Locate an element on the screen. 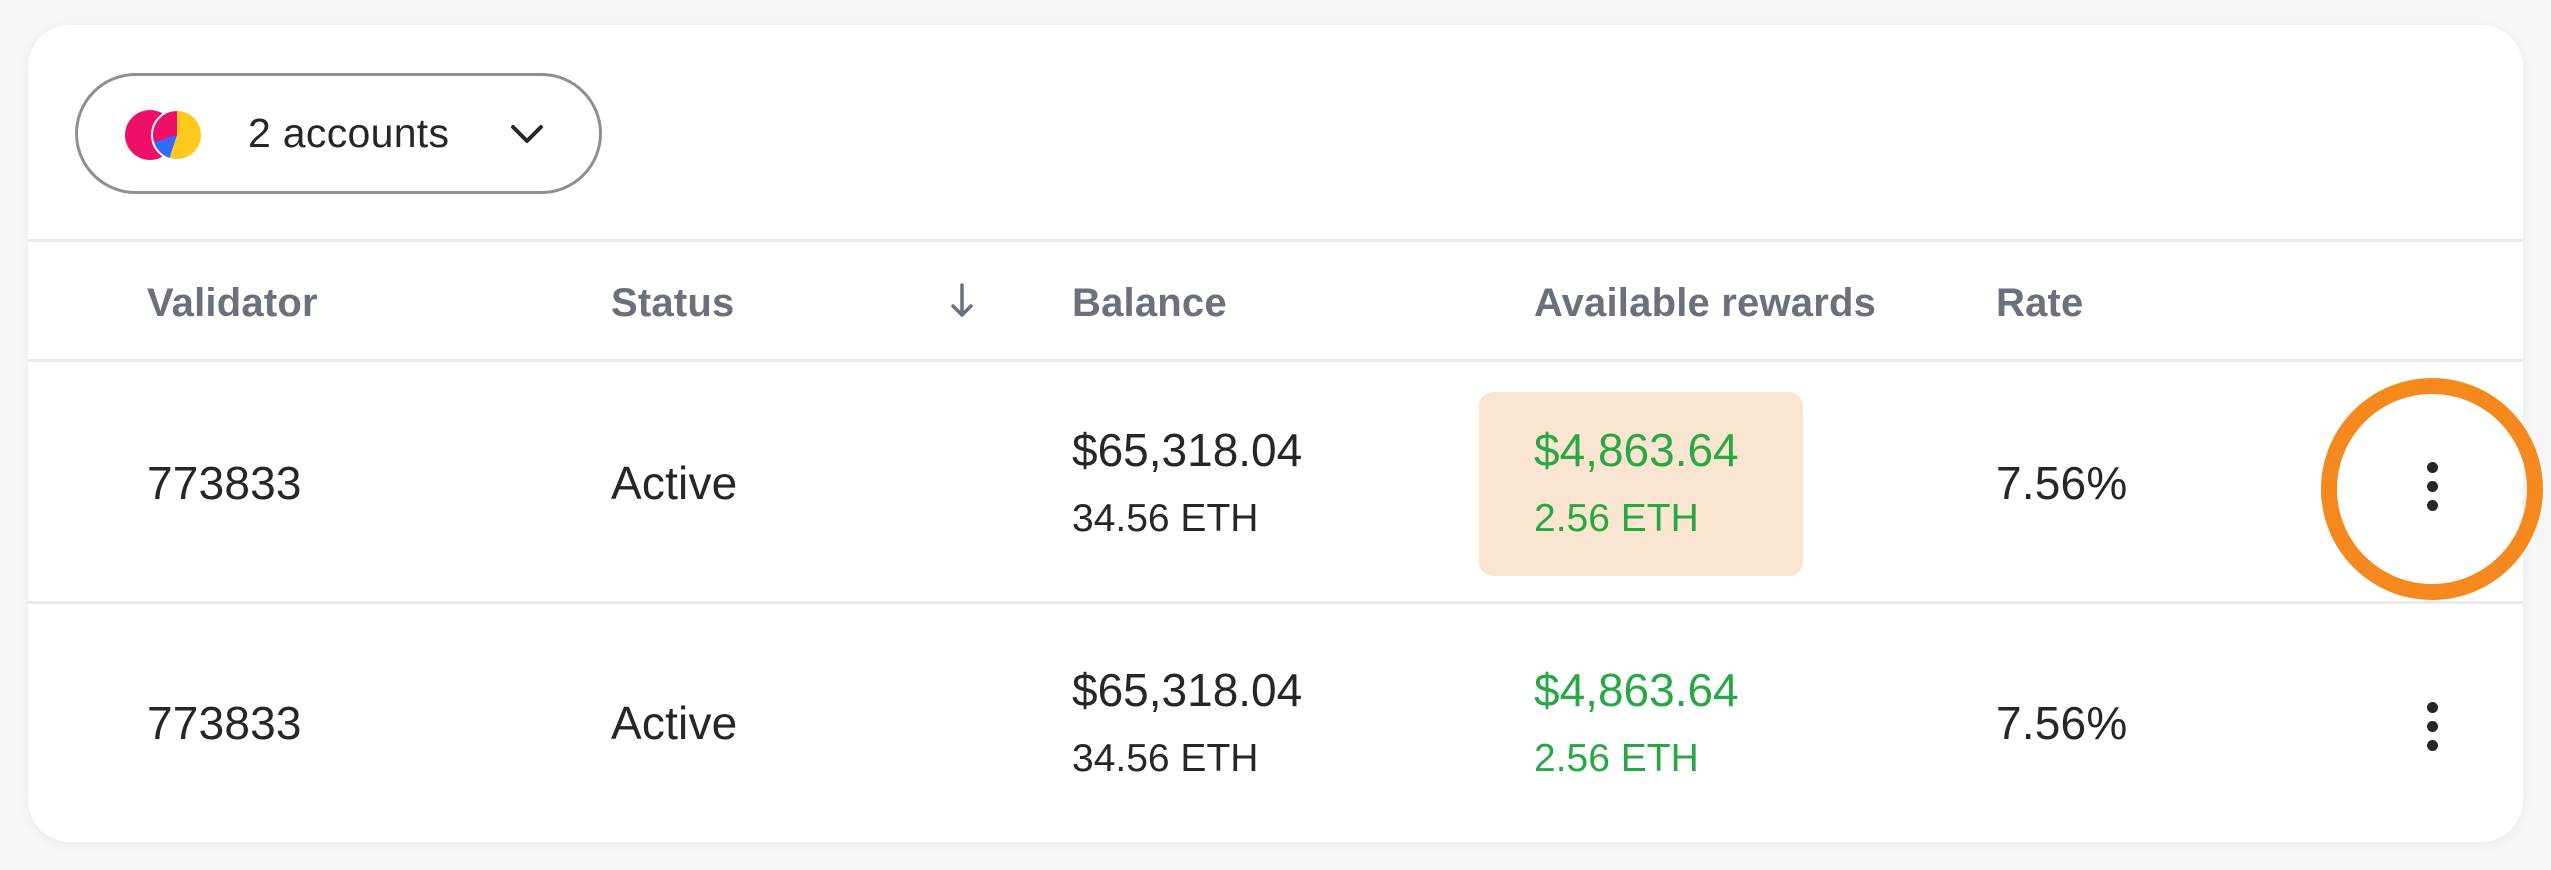 This screenshot has height=870, width=2551. account-selector: 2 accounts is located at coordinates (338, 133).